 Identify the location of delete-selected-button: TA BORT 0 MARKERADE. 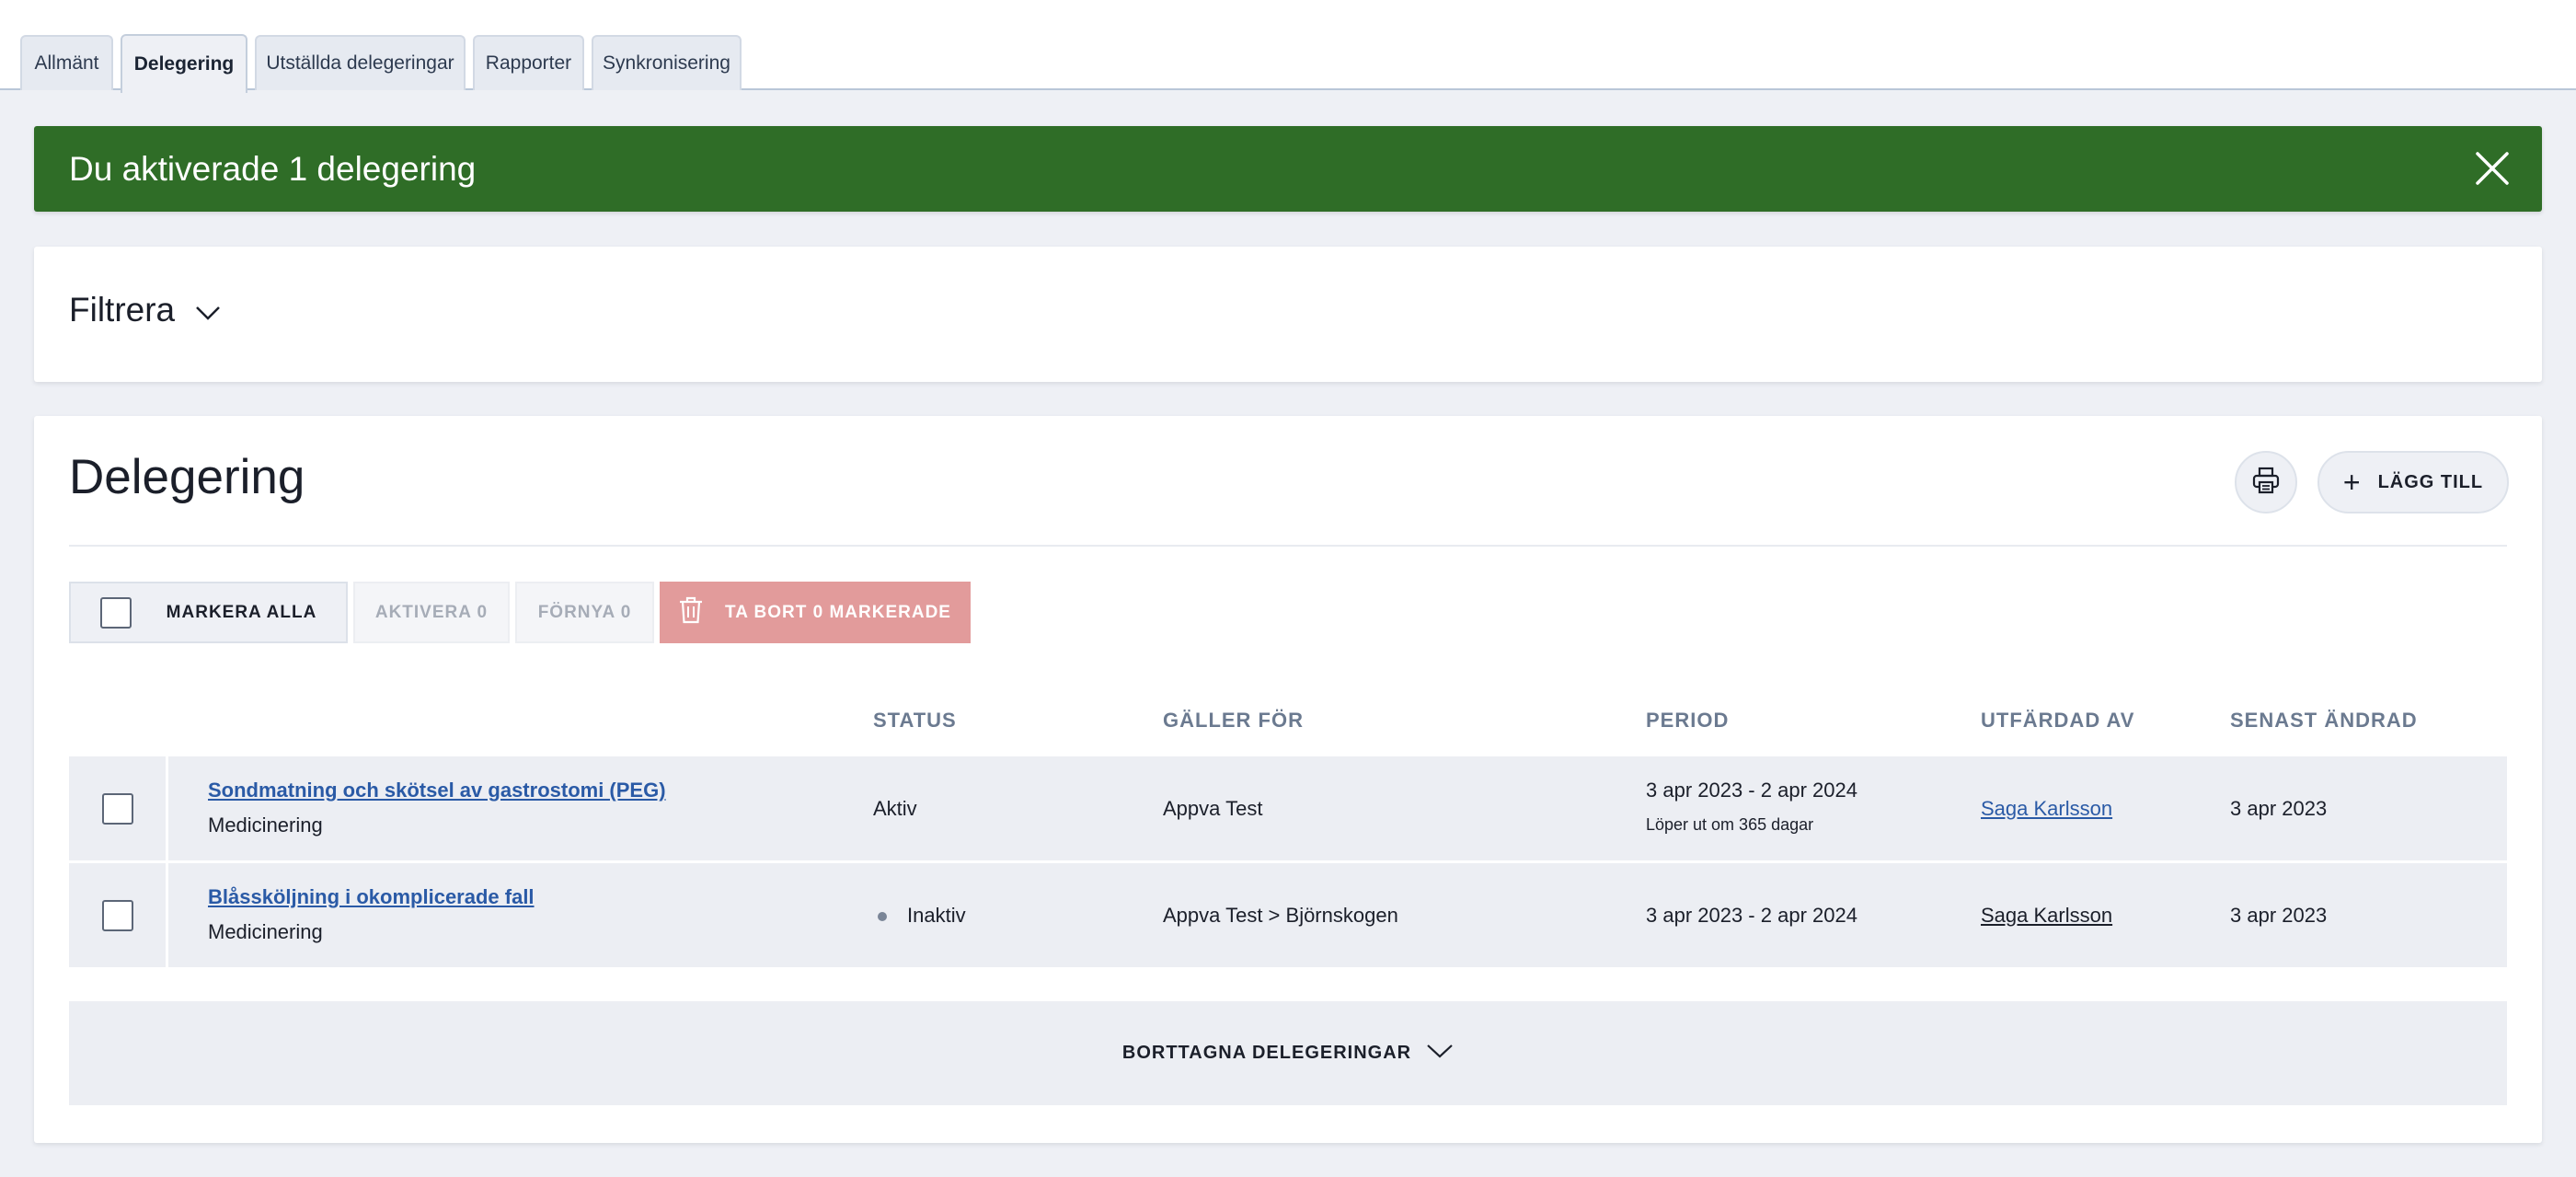
(815, 612).